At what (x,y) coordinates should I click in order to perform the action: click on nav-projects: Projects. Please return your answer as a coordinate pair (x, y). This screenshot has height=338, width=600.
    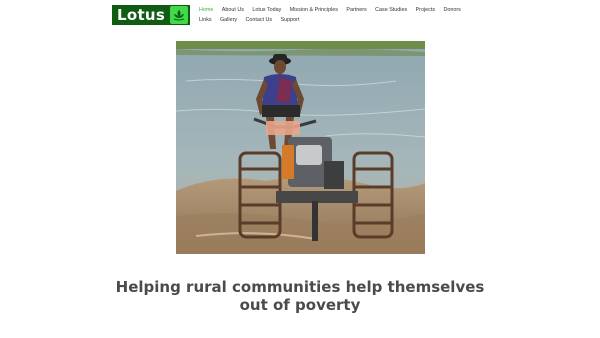
    Looking at the image, I should click on (425, 10).